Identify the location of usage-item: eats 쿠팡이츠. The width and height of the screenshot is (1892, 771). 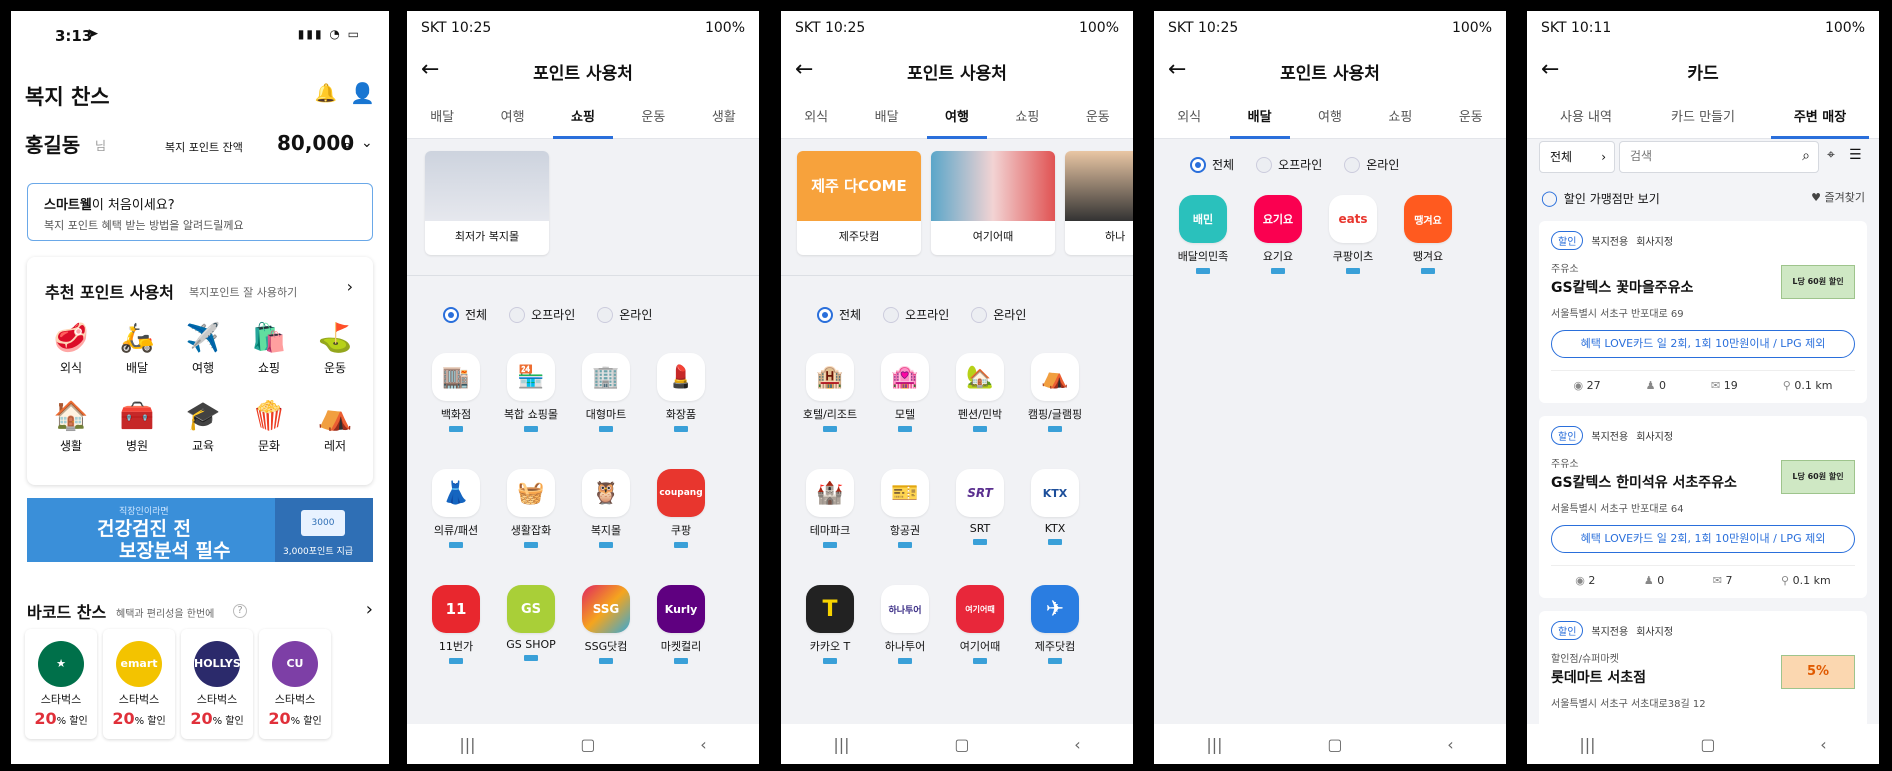
(1353, 234).